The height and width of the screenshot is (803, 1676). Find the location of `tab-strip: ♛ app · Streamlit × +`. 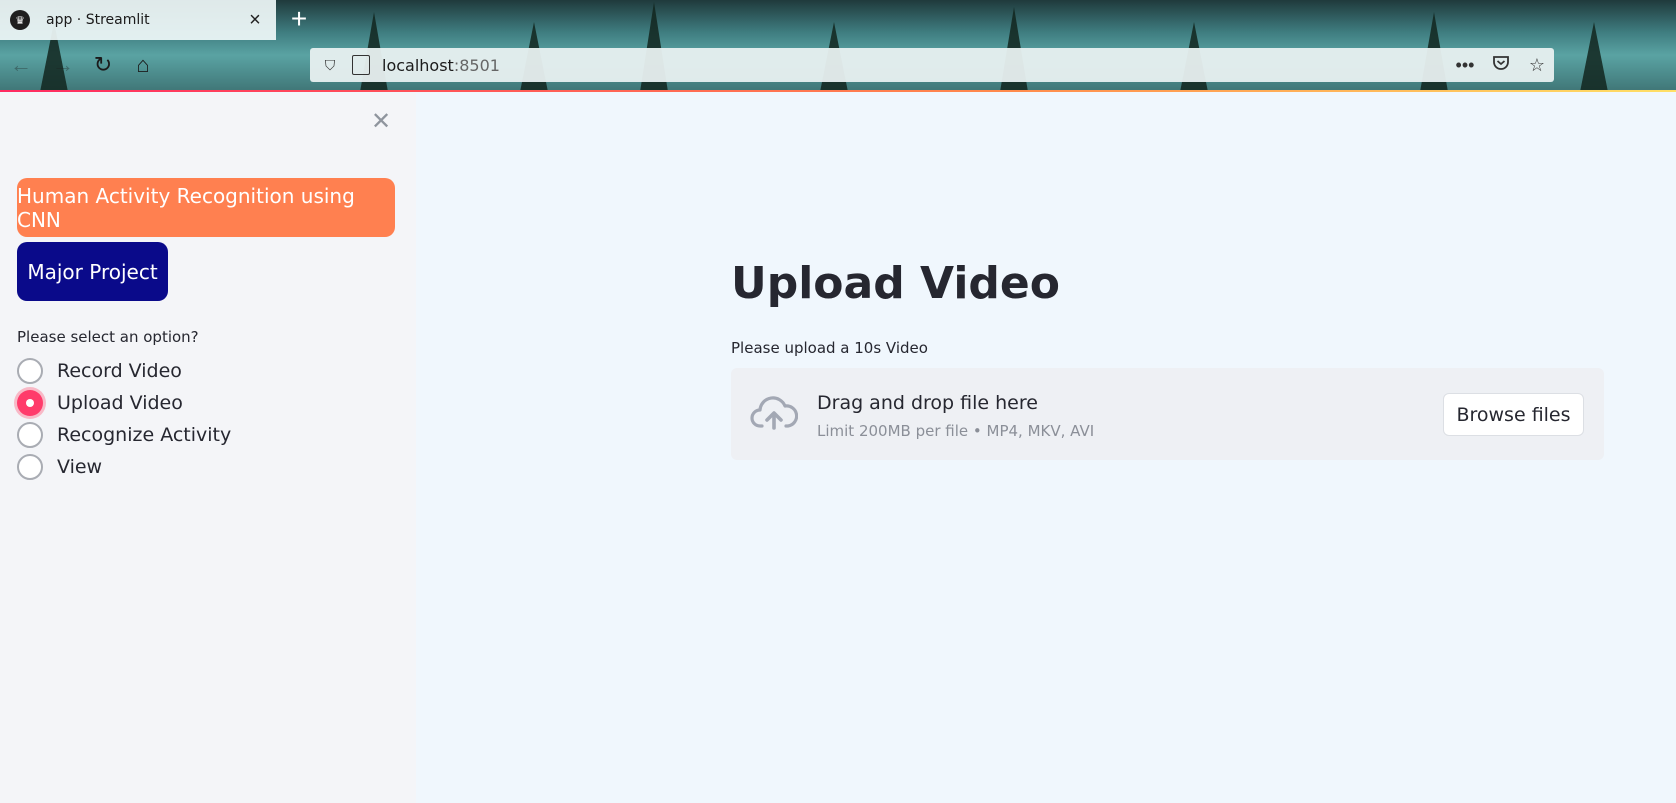

tab-strip: ♛ app · Streamlit × + is located at coordinates (838, 20).